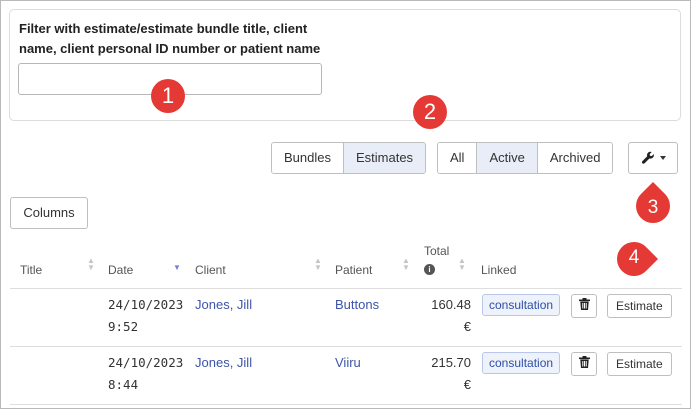 This screenshot has width=691, height=409. Describe the element at coordinates (357, 305) in the screenshot. I see `row-patient-link: Buttons` at that location.